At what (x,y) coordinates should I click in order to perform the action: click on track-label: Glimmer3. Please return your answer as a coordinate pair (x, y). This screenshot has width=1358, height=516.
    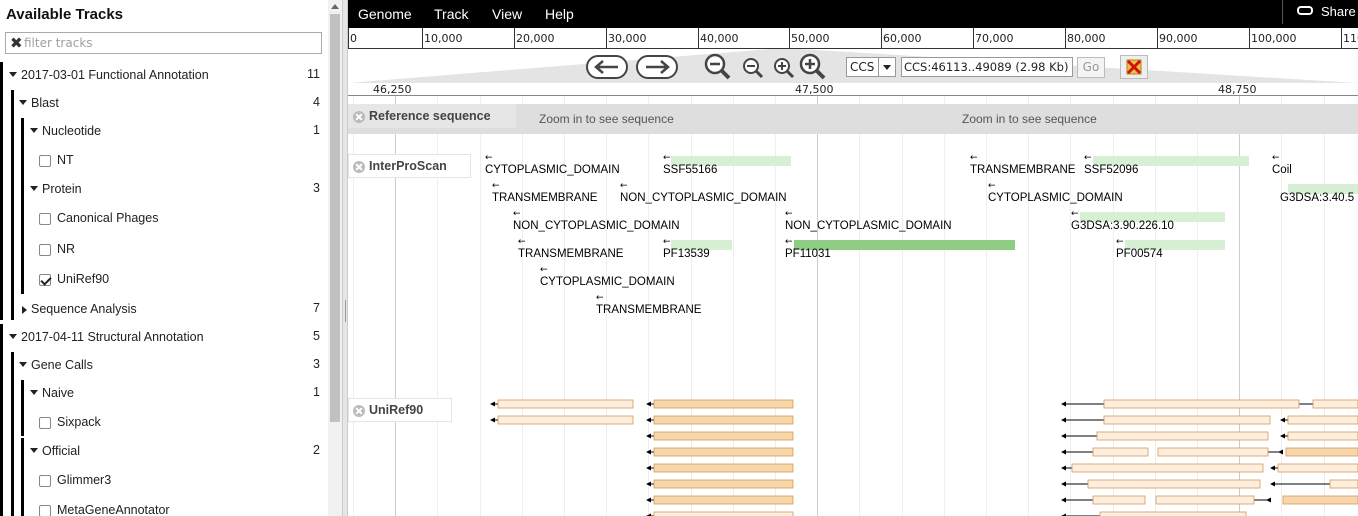
    Looking at the image, I should click on (84, 480).